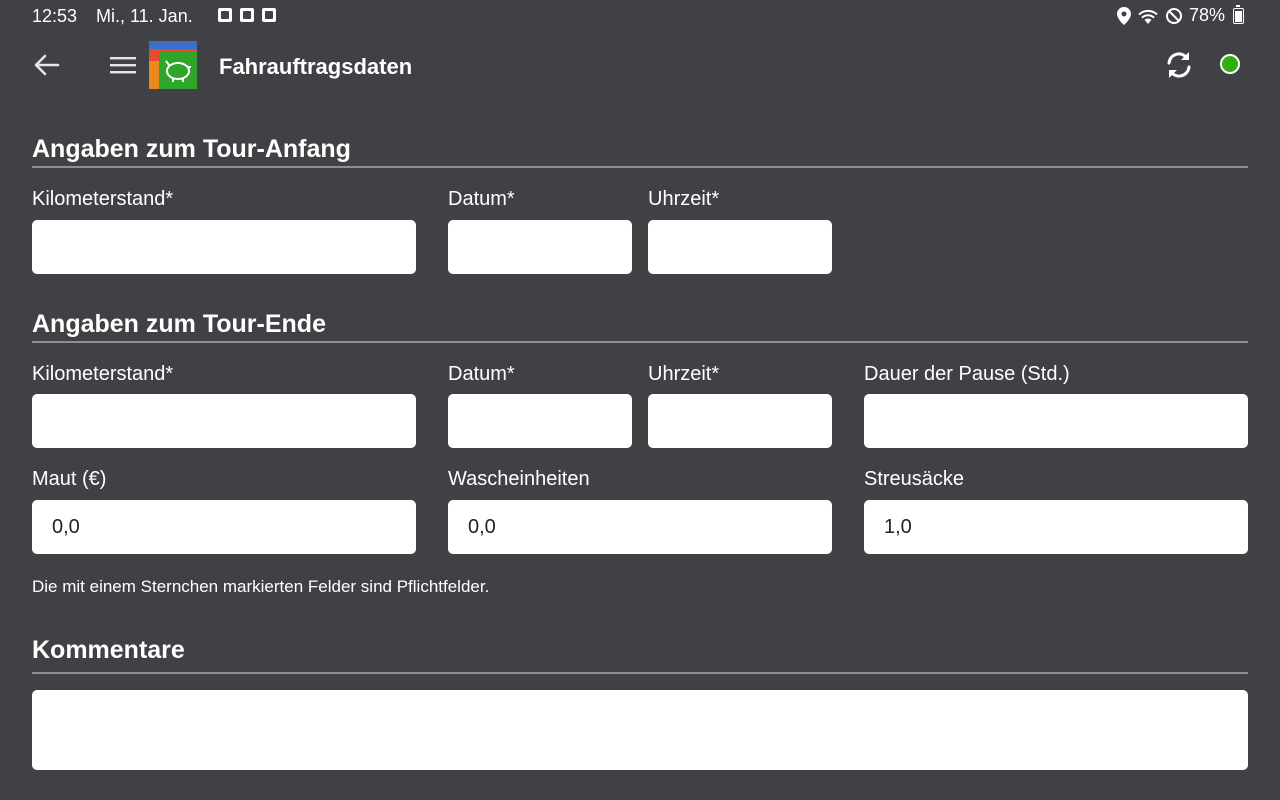  I want to click on start-km-input, so click(224, 247).